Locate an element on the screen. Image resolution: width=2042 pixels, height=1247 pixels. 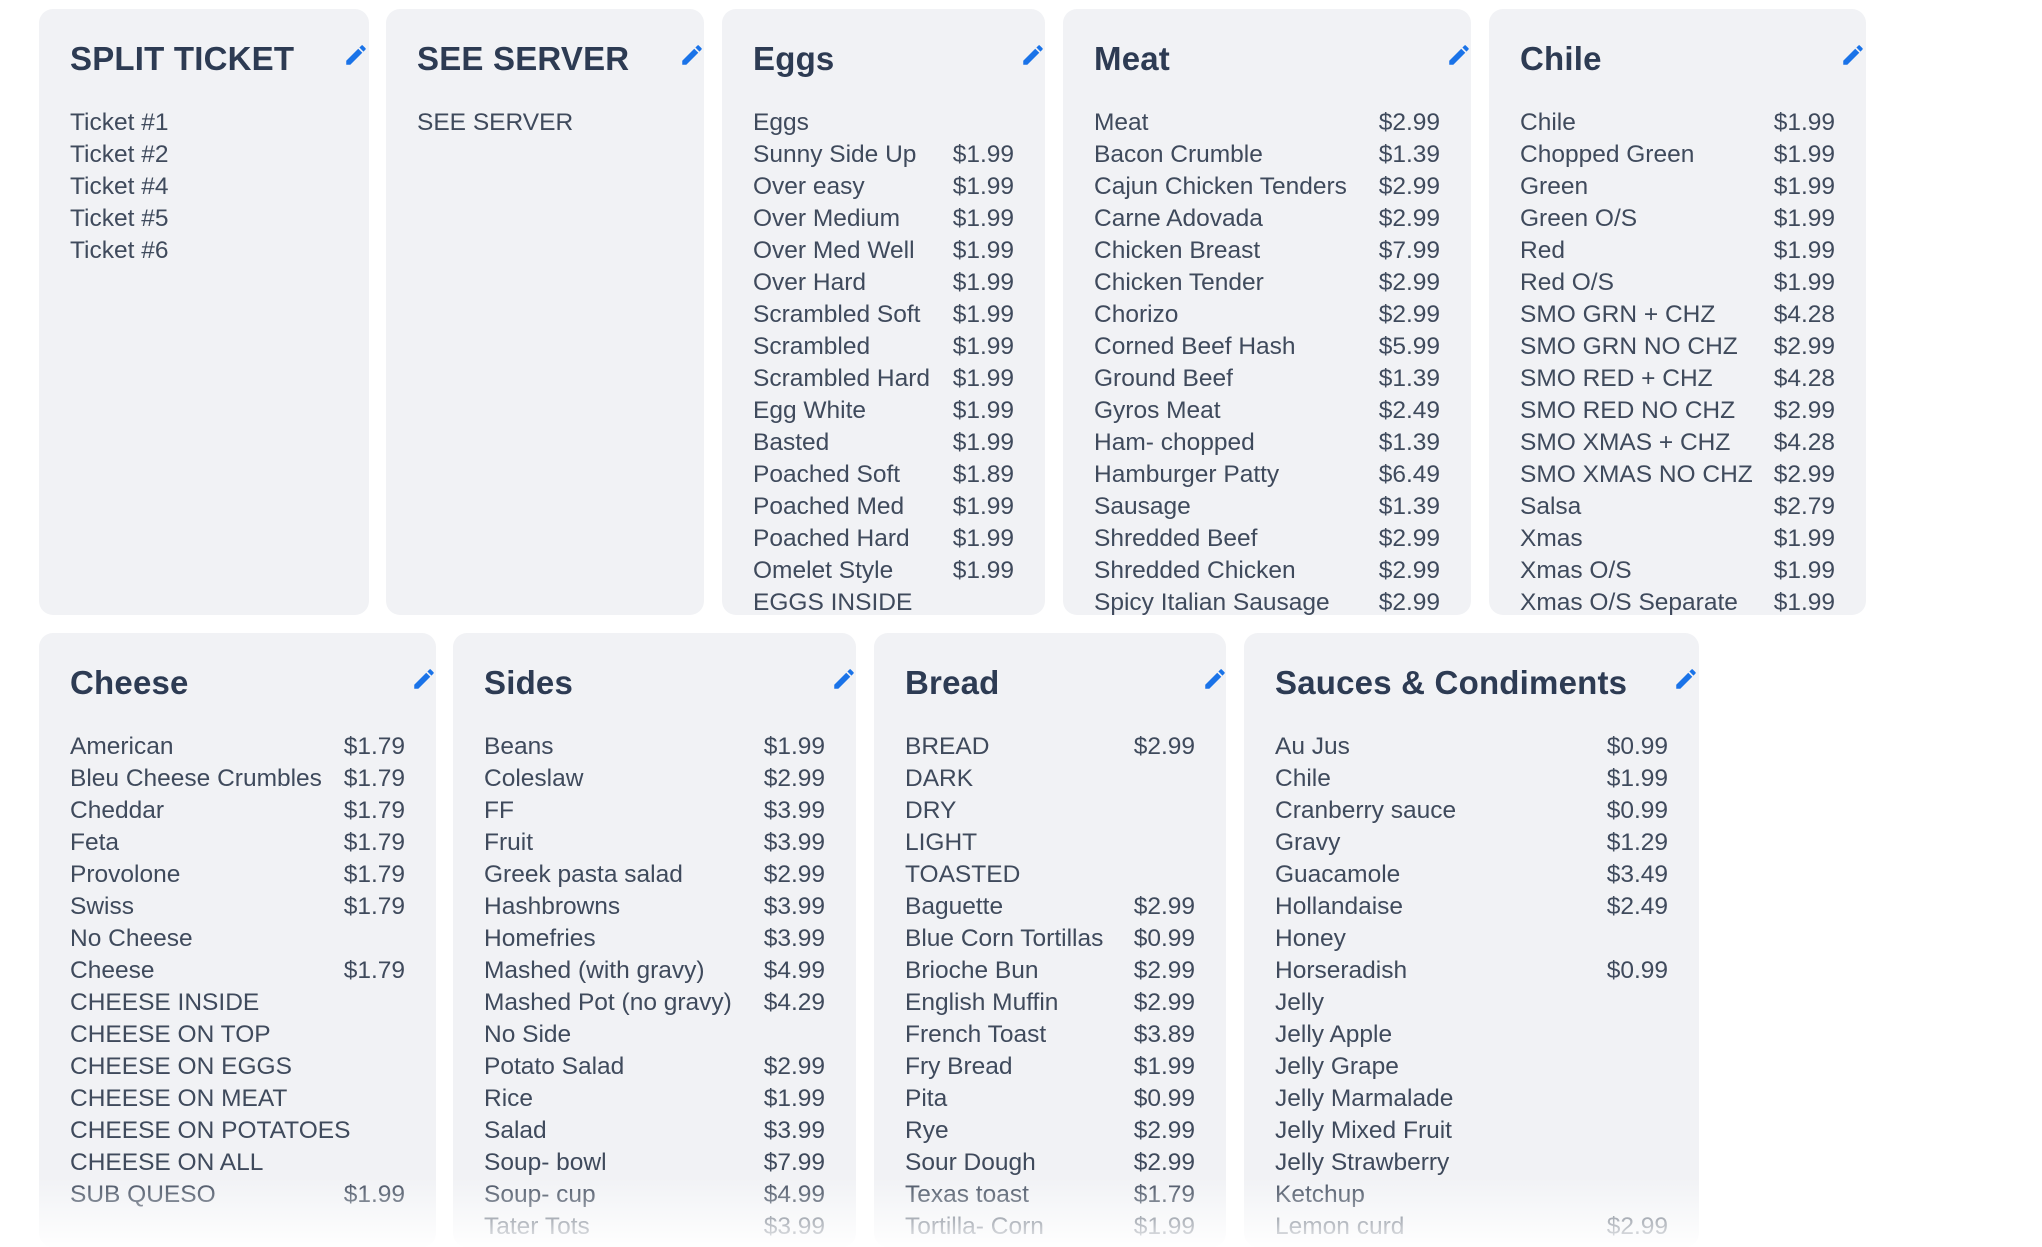
menu-item: Poached Soft $1.89 is located at coordinates (883, 475).